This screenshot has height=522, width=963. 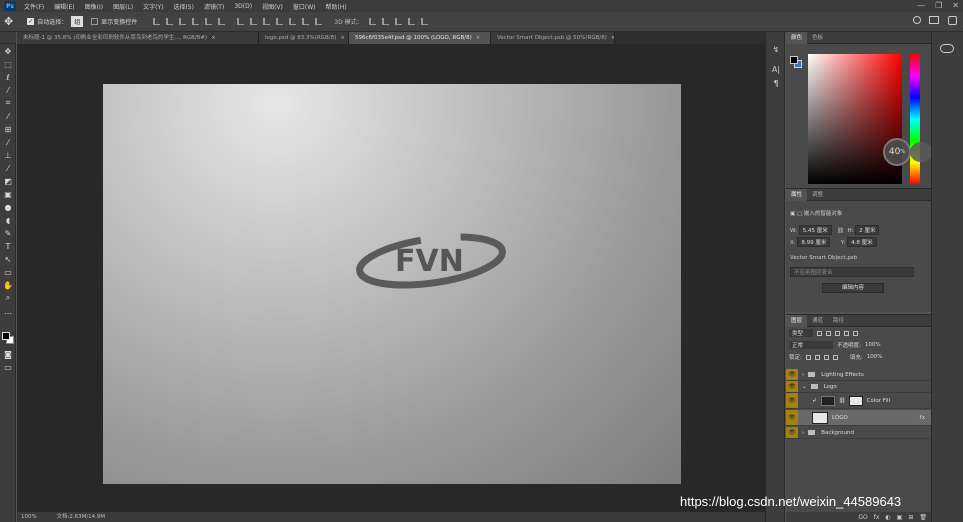 What do you see at coordinates (900, 517) in the screenshot?
I see `add-mask-icon: ▣` at bounding box center [900, 517].